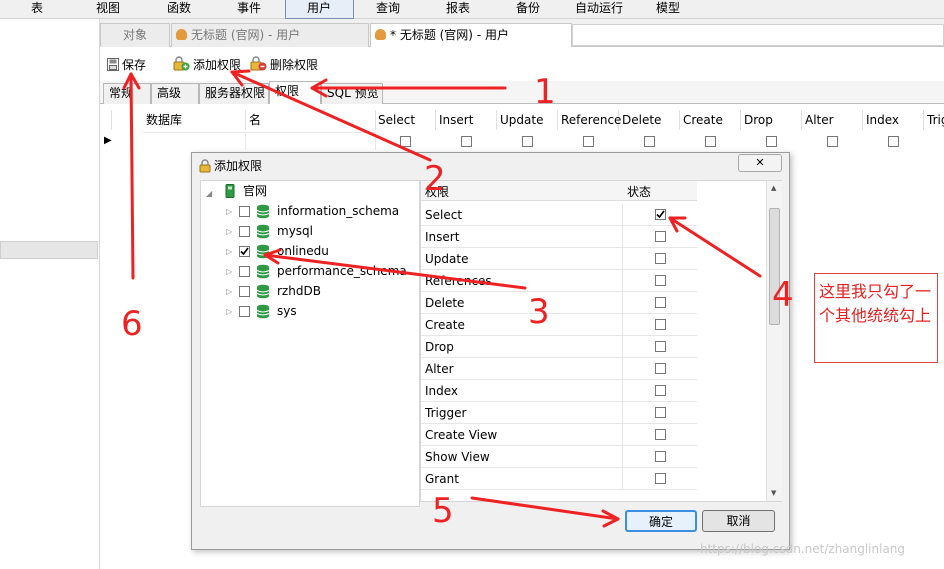 Image resolution: width=944 pixels, height=569 pixels. I want to click on privilege-row: Update, so click(559, 259).